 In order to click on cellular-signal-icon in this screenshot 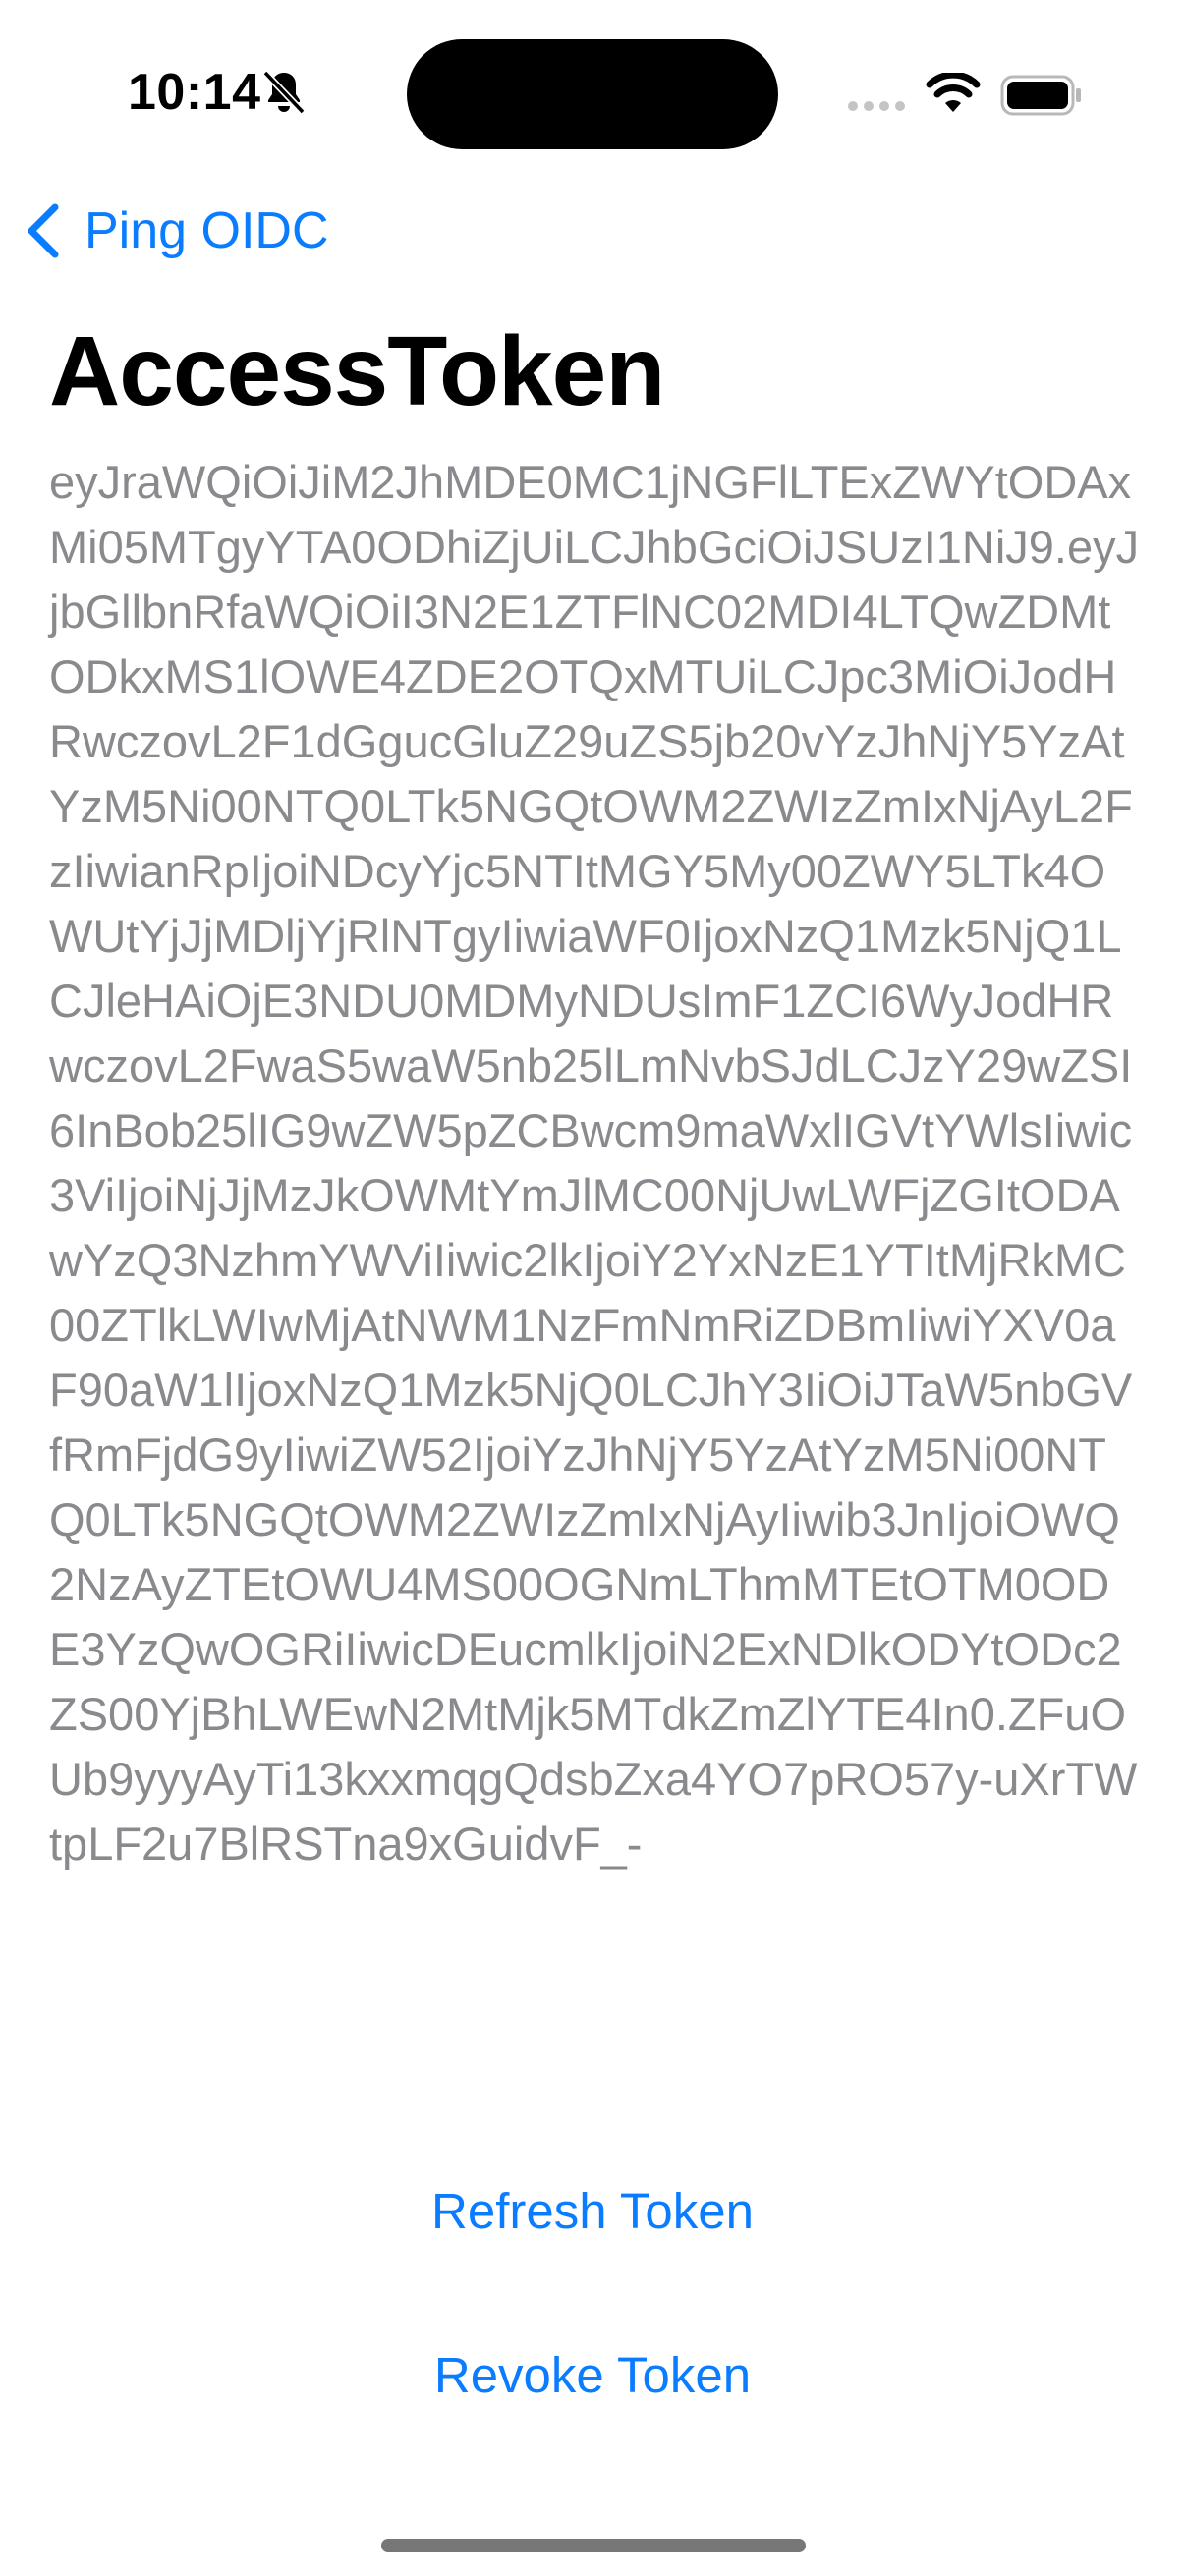, I will do `click(877, 106)`.